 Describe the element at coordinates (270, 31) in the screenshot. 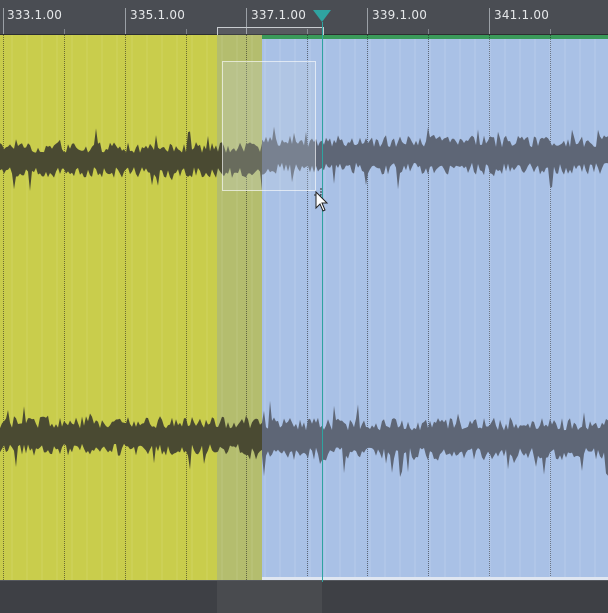

I see `crossfade-range-bracket` at that location.